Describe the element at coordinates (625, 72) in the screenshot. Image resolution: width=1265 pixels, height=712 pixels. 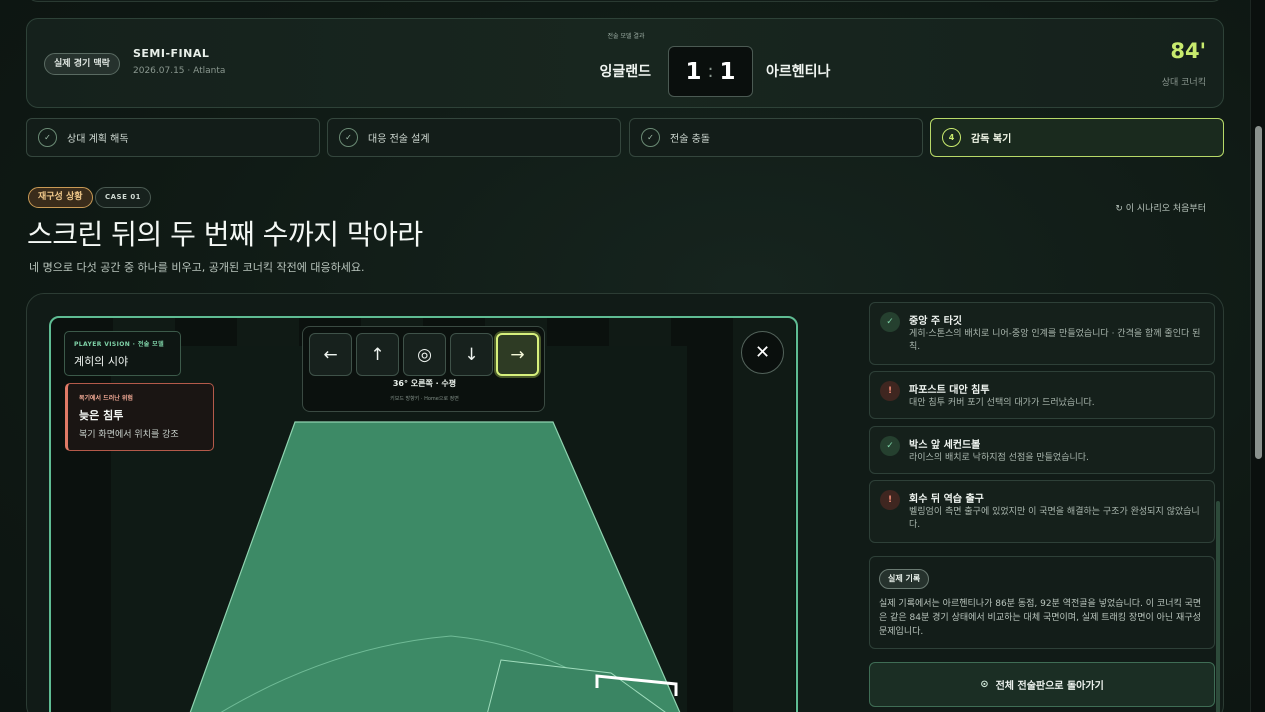
I see `home-team: 잉글랜드` at that location.